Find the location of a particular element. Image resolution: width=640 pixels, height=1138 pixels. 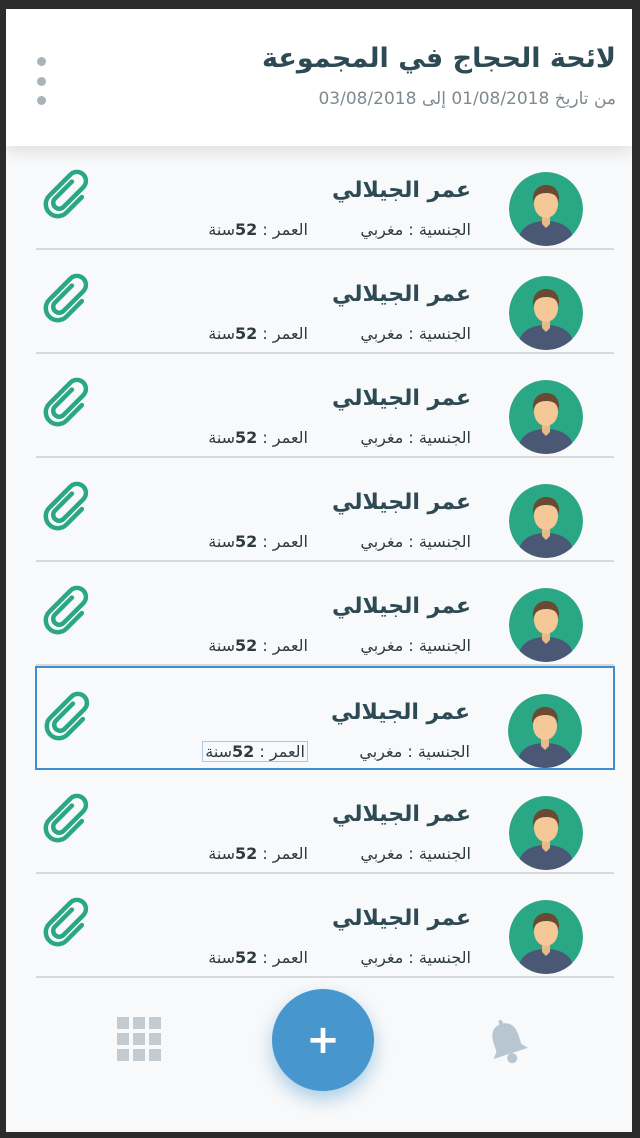

add-button: + is located at coordinates (323, 1040).